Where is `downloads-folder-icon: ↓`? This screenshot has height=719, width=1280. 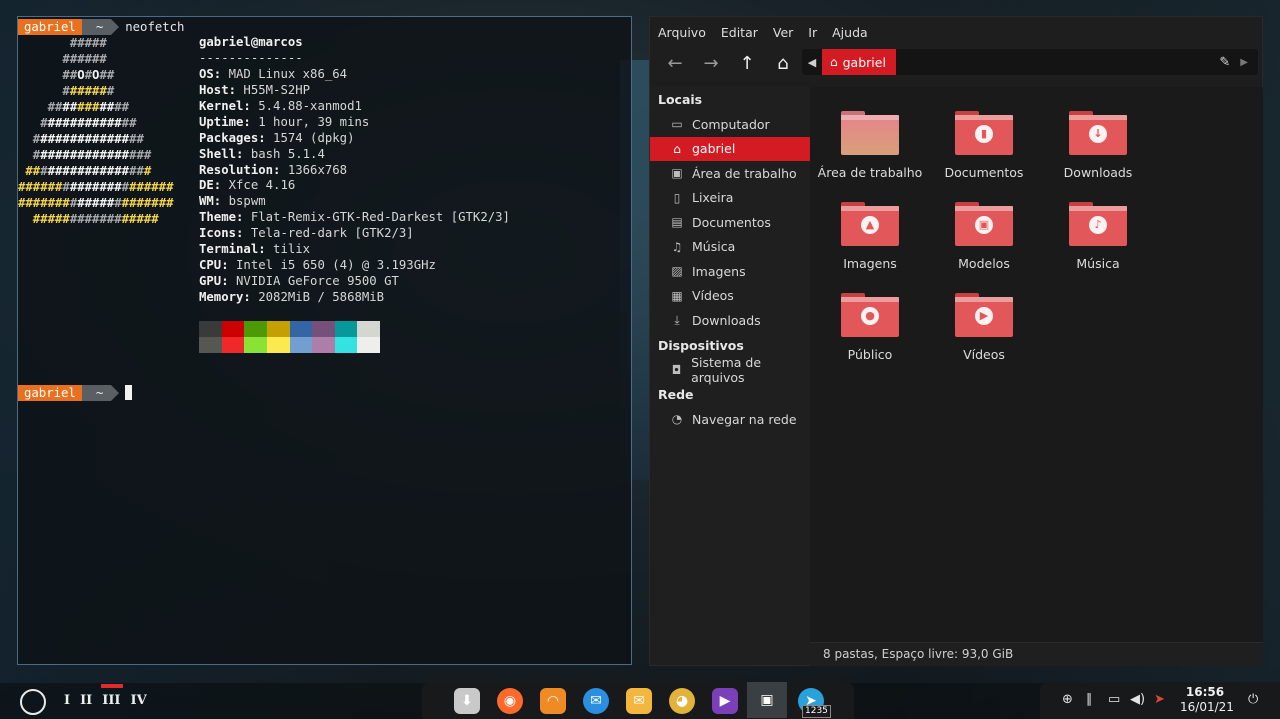
downloads-folder-icon: ↓ is located at coordinates (1098, 133).